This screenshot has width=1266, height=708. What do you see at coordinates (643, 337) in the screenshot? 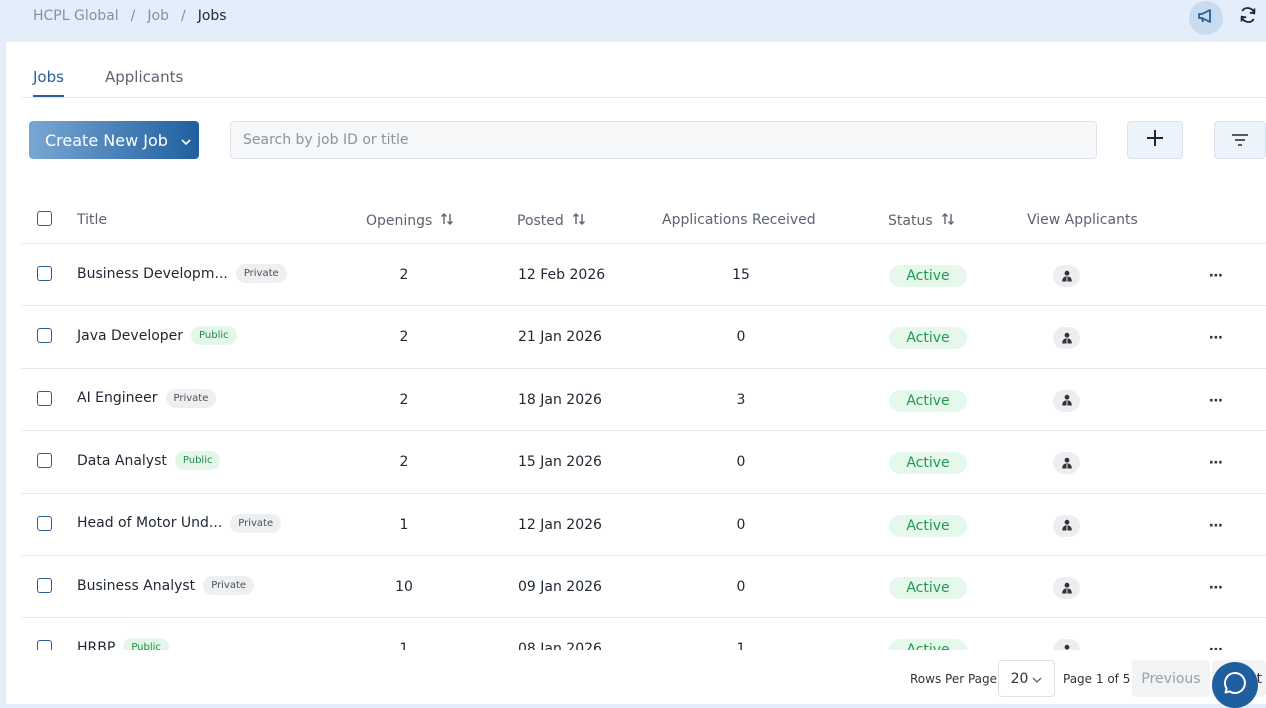
I see `table-row: Java Developer Public 2 21 Jan 2026 0 Active ⋯` at bounding box center [643, 337].